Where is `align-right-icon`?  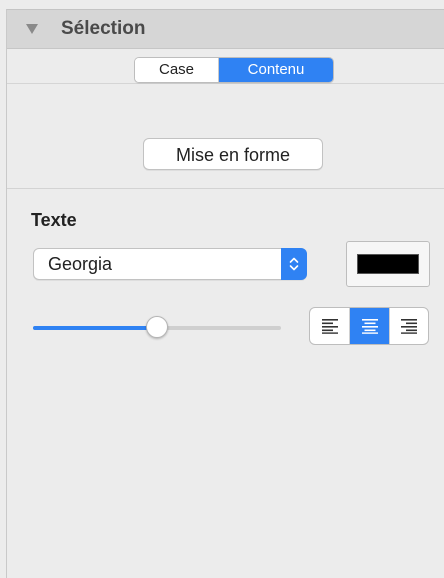
align-right-icon is located at coordinates (408, 326).